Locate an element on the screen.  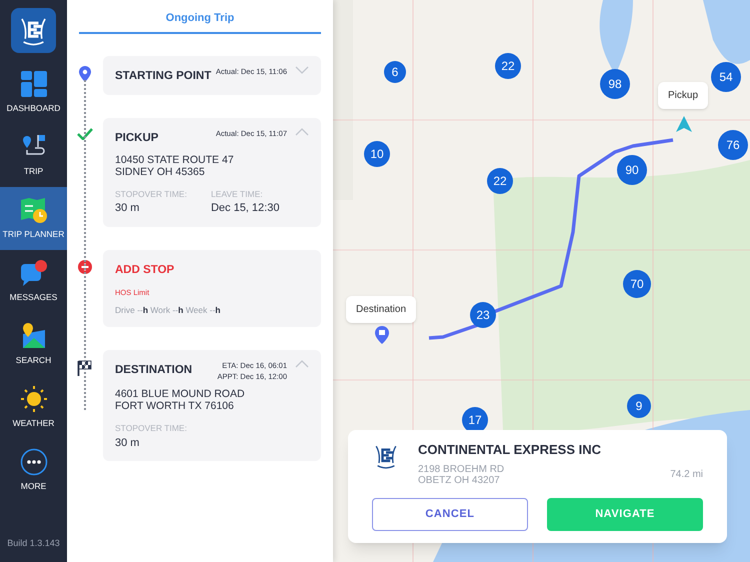
stop-title: ADD STOP is located at coordinates (144, 270).